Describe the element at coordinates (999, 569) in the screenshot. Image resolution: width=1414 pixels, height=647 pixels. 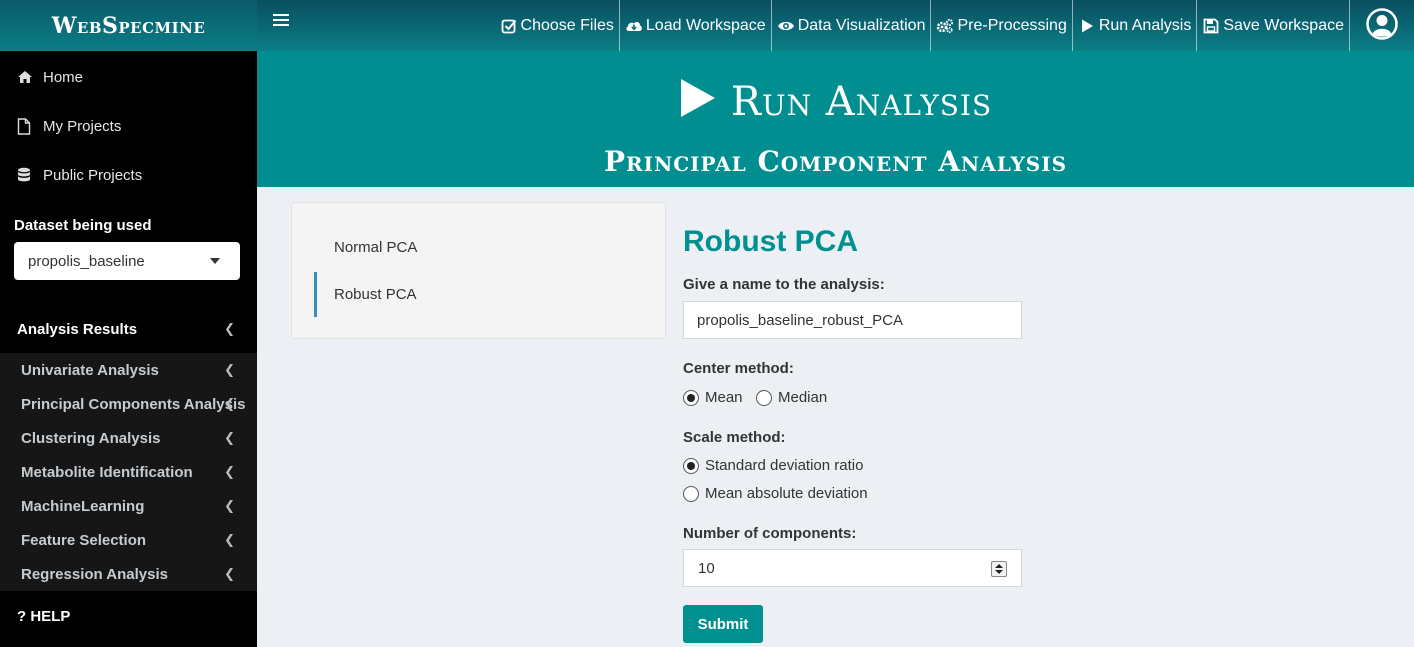
I see `spinner-arrows-icon` at that location.